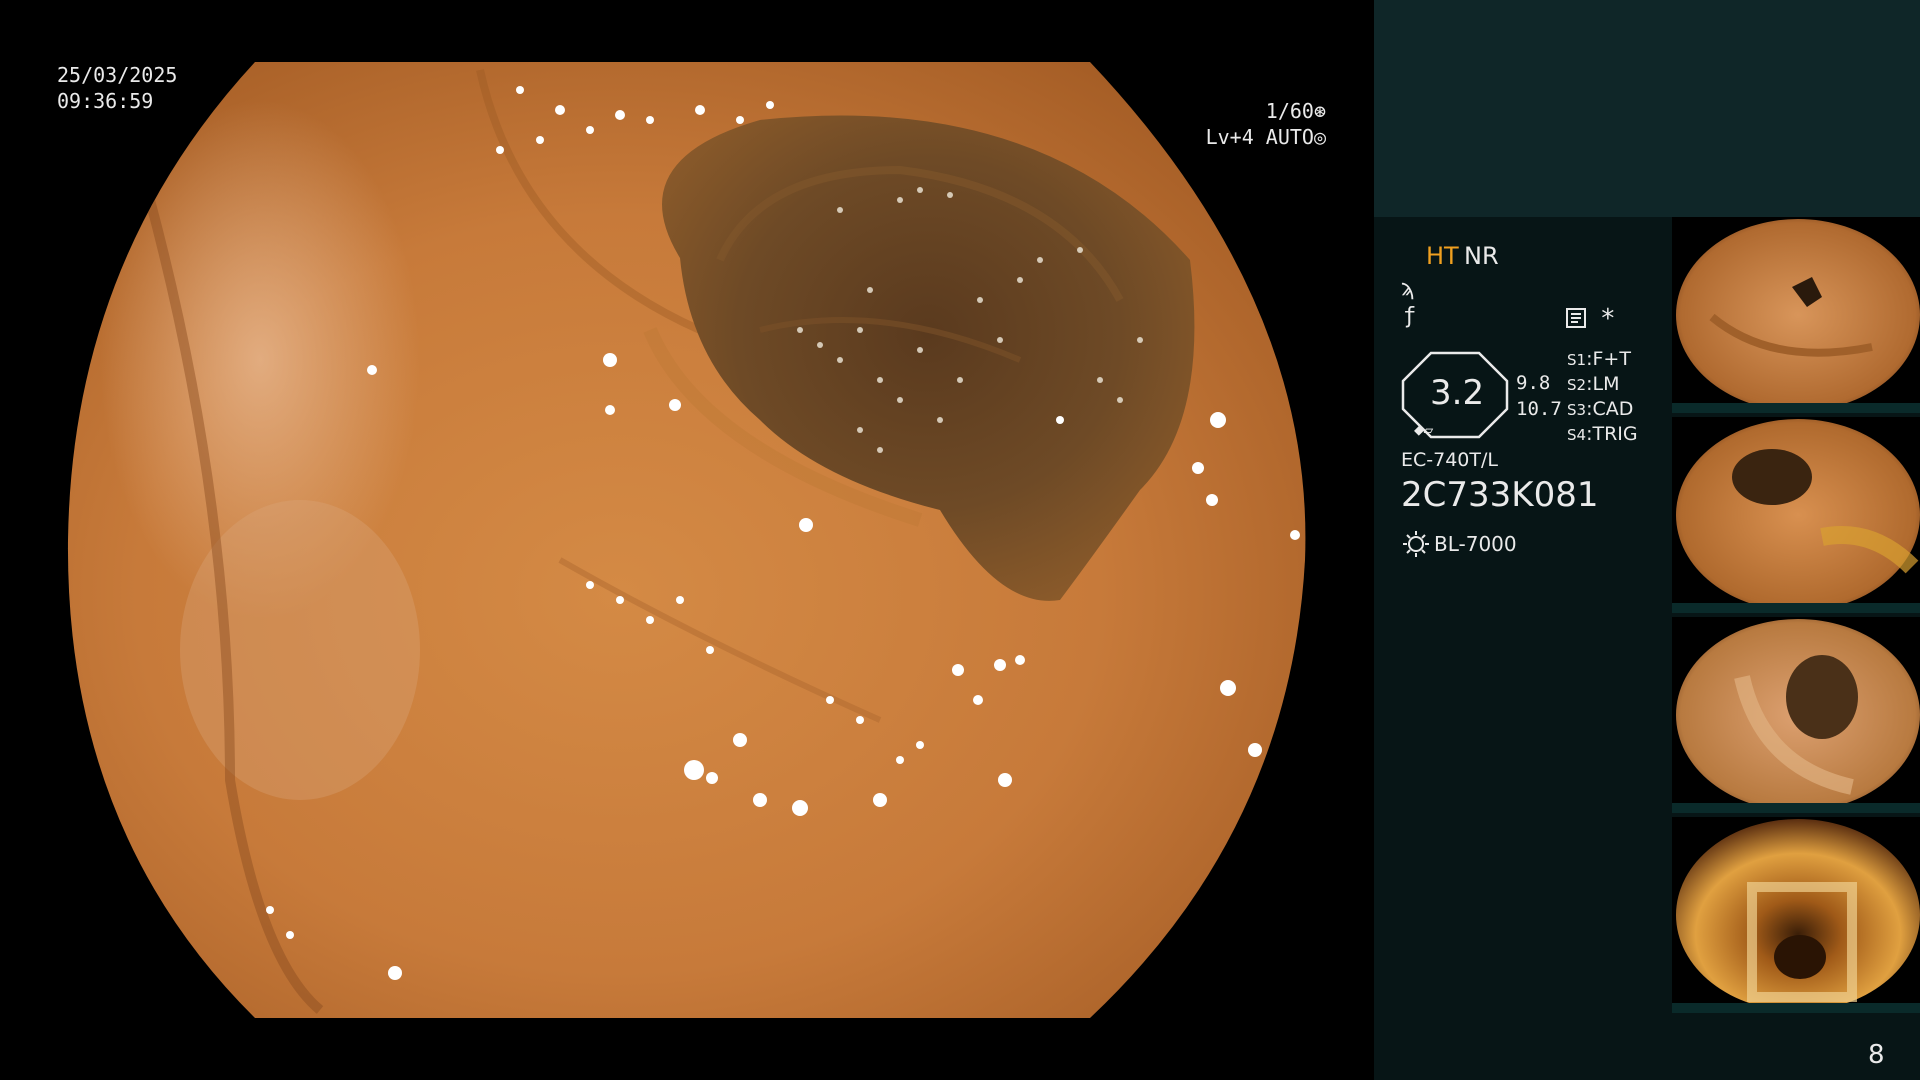  Describe the element at coordinates (1457, 393) in the screenshot. I see `zoom-value: 3.2` at that location.